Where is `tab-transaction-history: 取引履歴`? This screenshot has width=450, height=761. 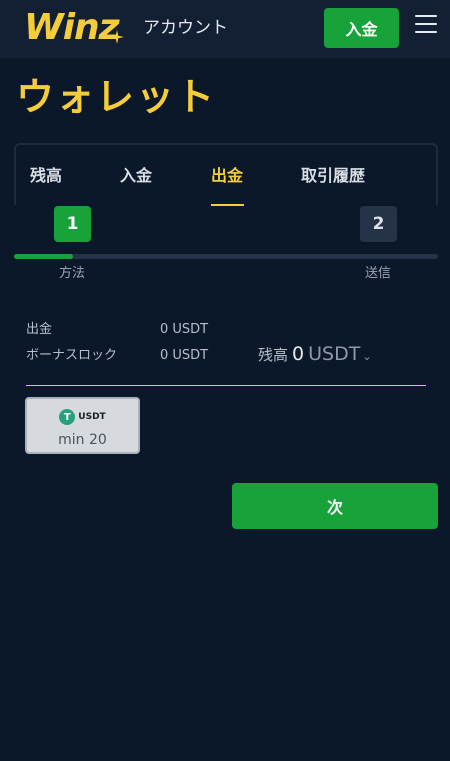 tab-transaction-history: 取引履歴 is located at coordinates (333, 176).